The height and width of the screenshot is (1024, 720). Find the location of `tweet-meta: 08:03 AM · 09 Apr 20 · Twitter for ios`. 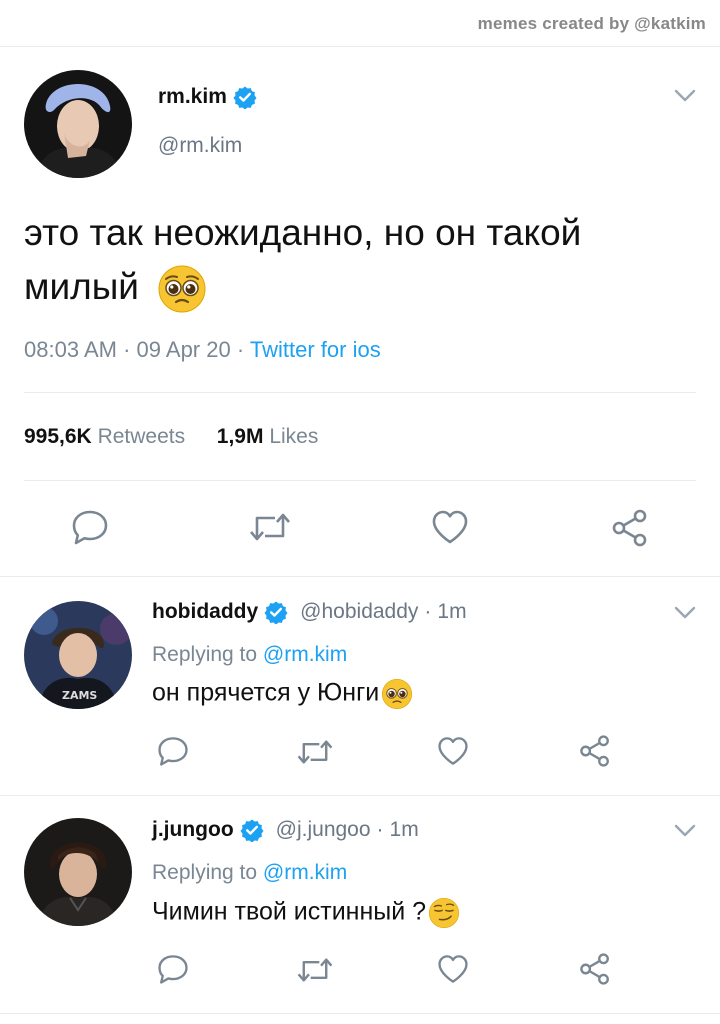

tweet-meta: 08:03 AM · 09 Apr 20 · Twitter for ios is located at coordinates (202, 349).